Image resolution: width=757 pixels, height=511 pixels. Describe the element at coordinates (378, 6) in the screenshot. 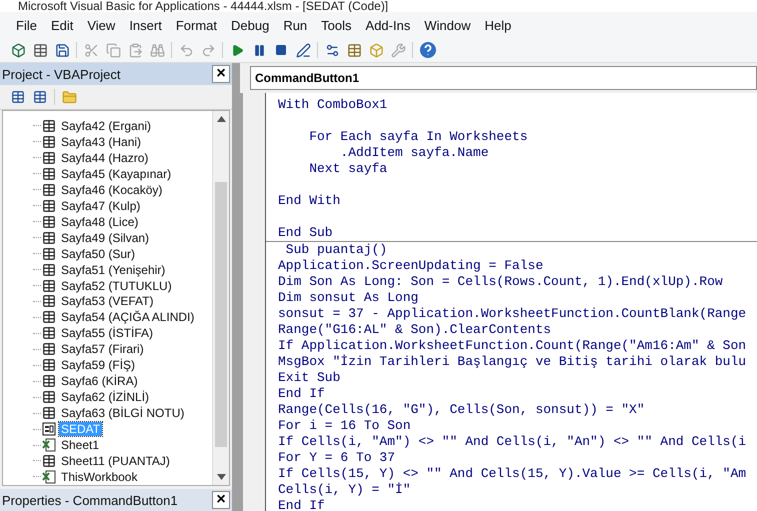

I see `window-title: Microsoft Visual Basic for Applications - 44444.xlsm - [SEDAT (Code)]` at that location.